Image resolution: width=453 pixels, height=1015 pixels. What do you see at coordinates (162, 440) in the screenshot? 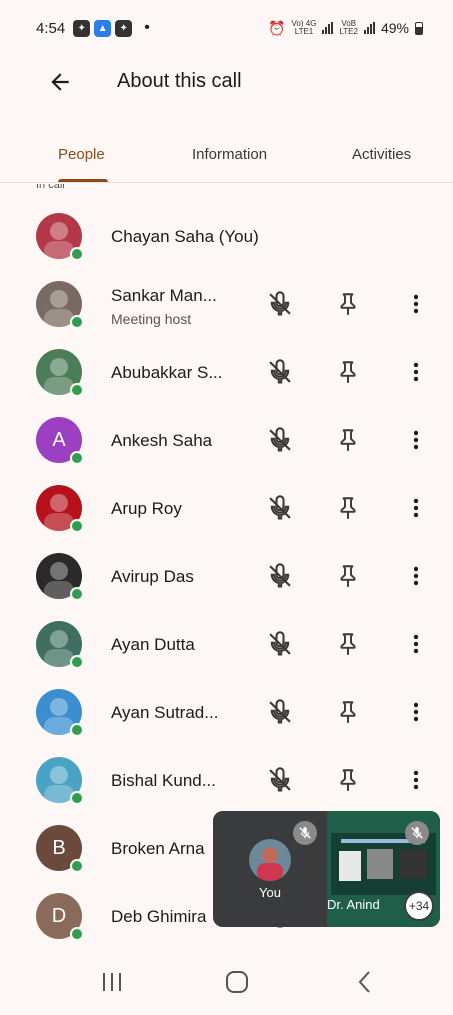
I see `participant-name: Ankesh Saha` at bounding box center [162, 440].